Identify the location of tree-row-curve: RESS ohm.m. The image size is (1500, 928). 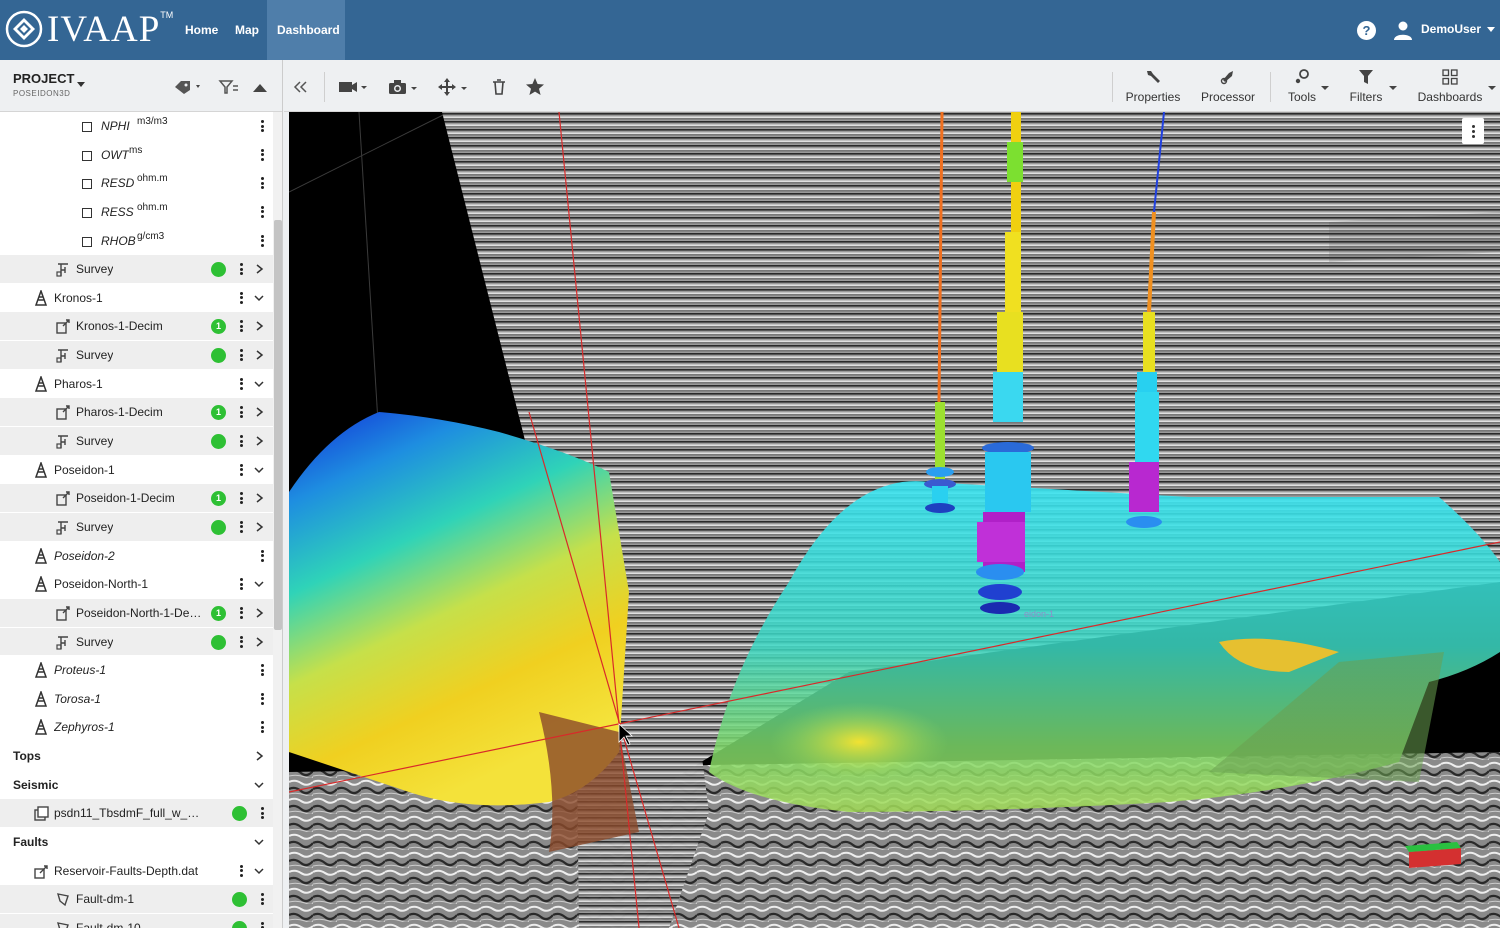
(136, 212).